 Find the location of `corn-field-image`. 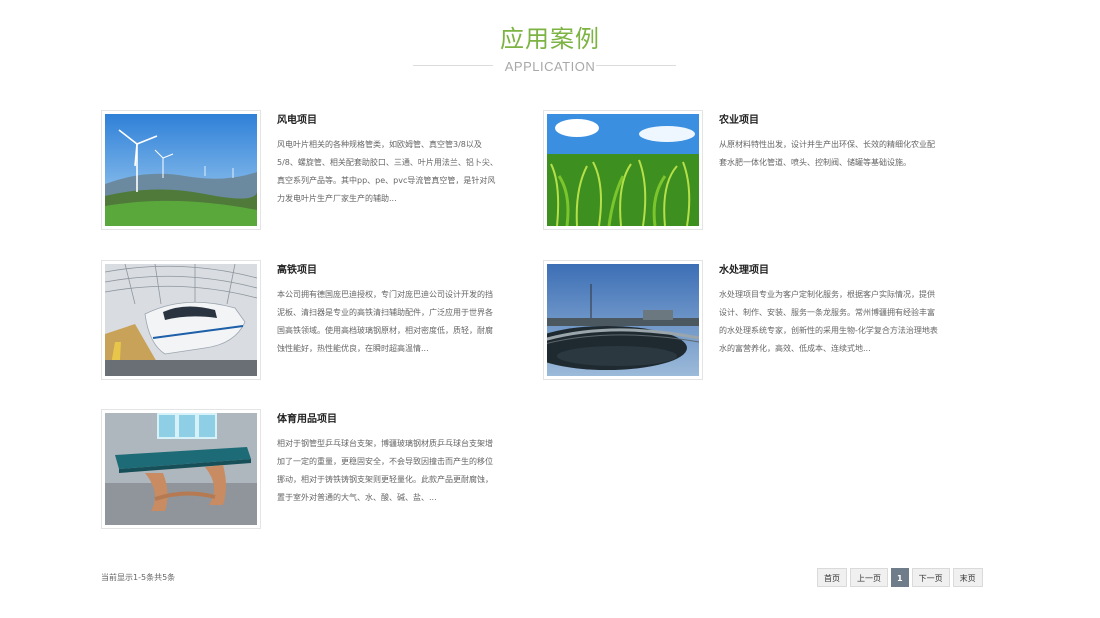

corn-field-image is located at coordinates (623, 170).